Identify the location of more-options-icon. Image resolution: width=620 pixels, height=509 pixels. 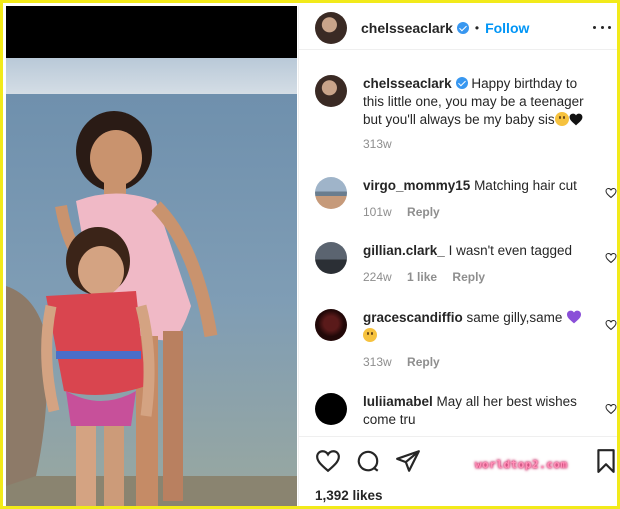
(602, 27).